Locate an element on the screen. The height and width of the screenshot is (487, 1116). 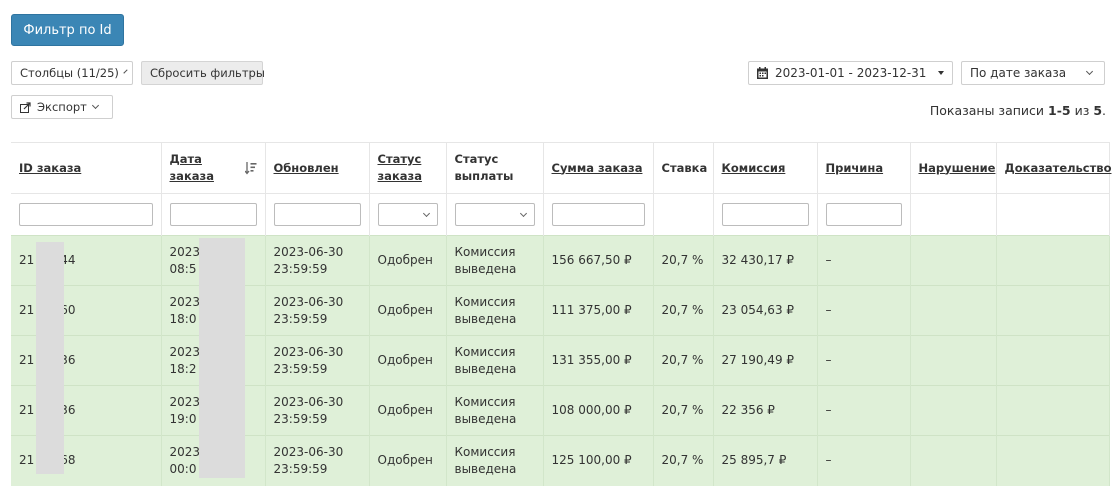
cell-order-sum: 111 375,00 ₽ is located at coordinates (598, 310).